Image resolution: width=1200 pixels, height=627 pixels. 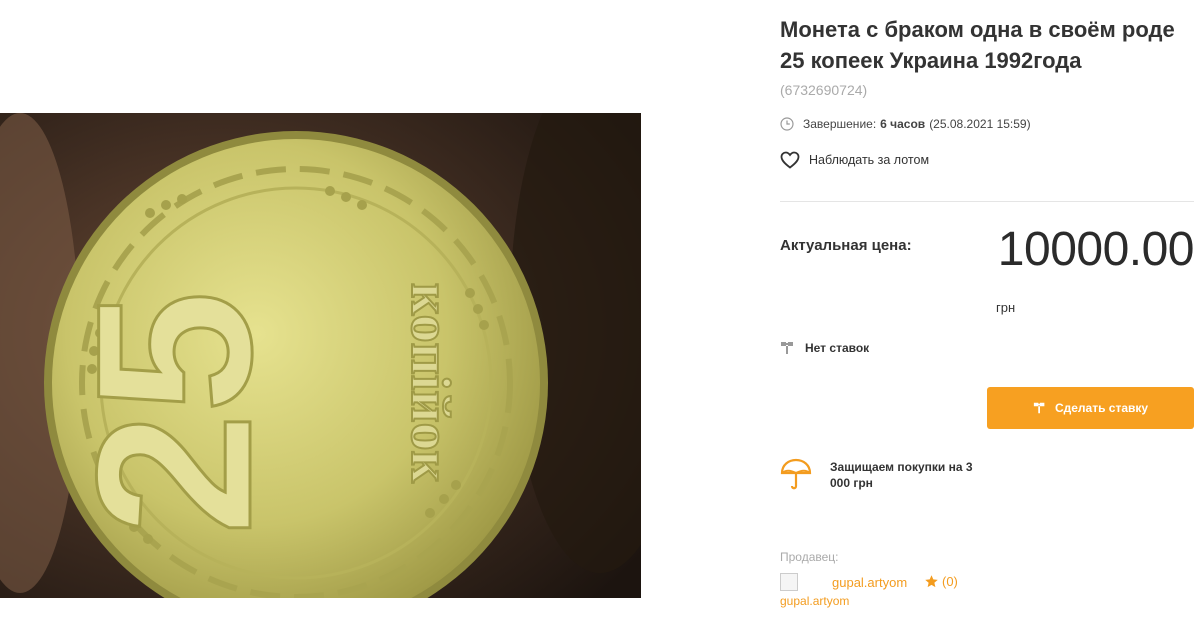 I want to click on umbrella-icon, so click(x=796, y=474).